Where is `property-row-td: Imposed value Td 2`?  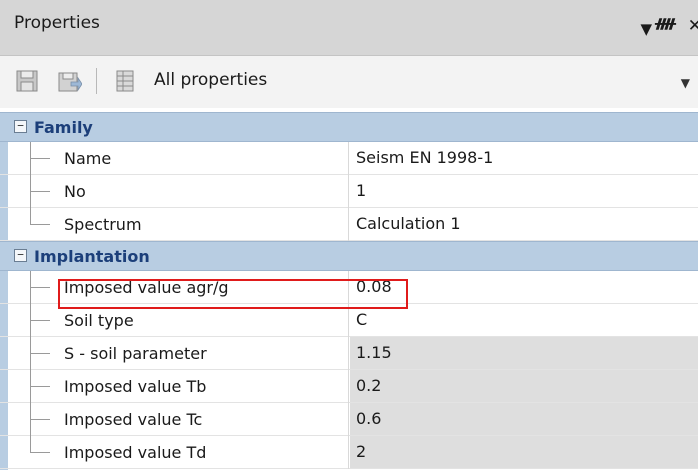 property-row-td: Imposed value Td 2 is located at coordinates (349, 452).